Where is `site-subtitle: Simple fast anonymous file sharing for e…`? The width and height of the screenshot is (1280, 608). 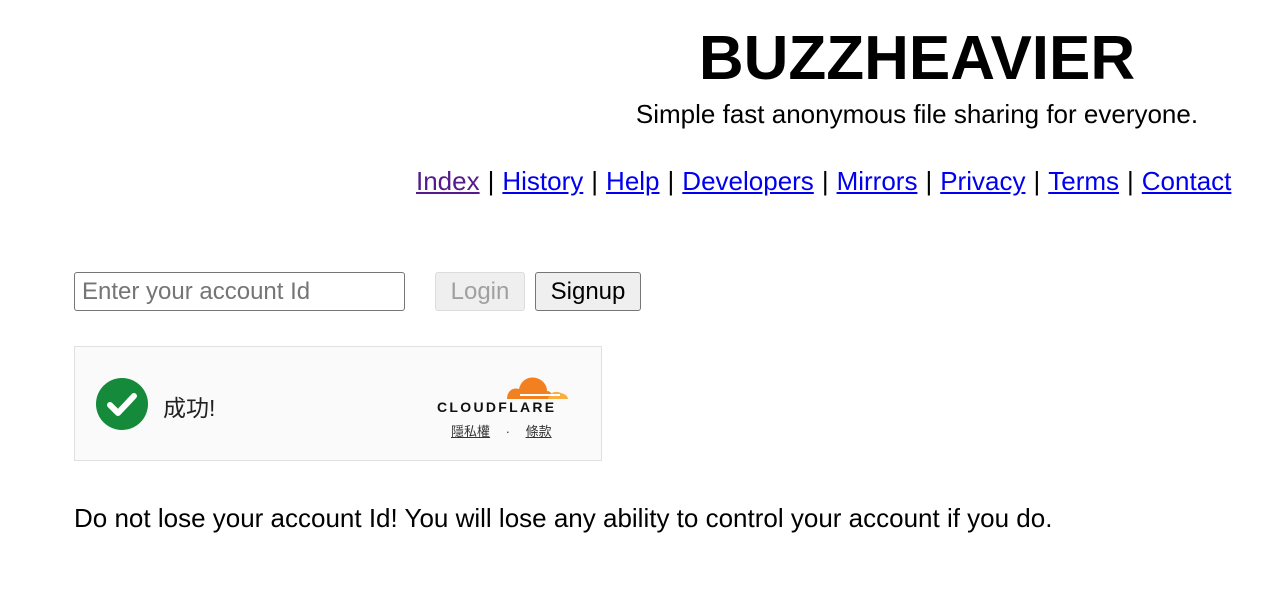
site-subtitle: Simple fast anonymous file sharing for e… is located at coordinates (917, 114).